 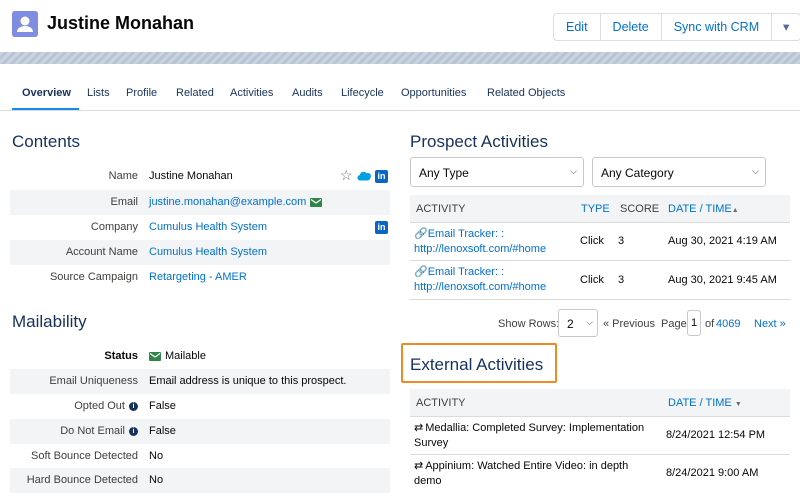 I want to click on tab-activities: Activities, so click(x=251, y=93).